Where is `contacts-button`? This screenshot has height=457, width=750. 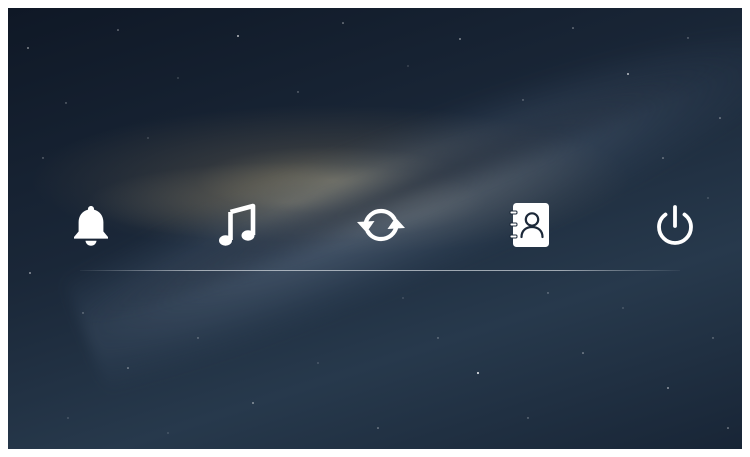 contacts-button is located at coordinates (530, 225).